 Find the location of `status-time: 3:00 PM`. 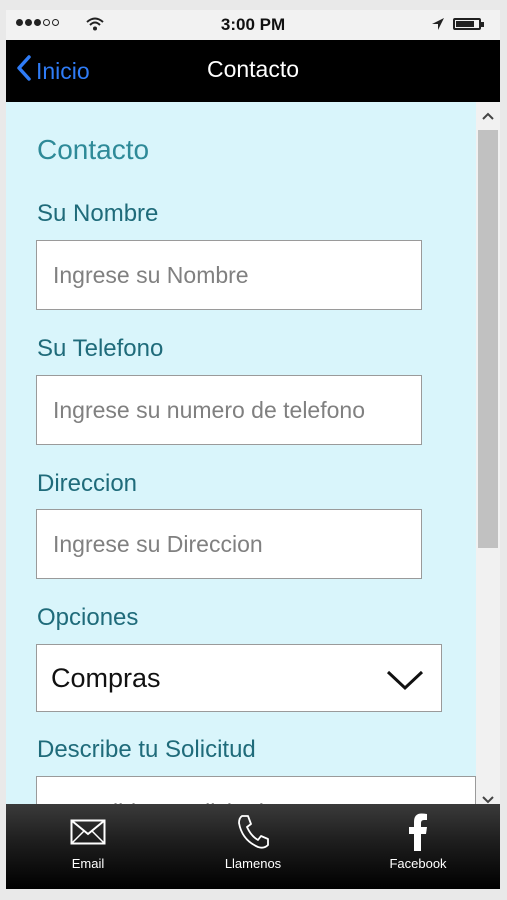

status-time: 3:00 PM is located at coordinates (253, 24).